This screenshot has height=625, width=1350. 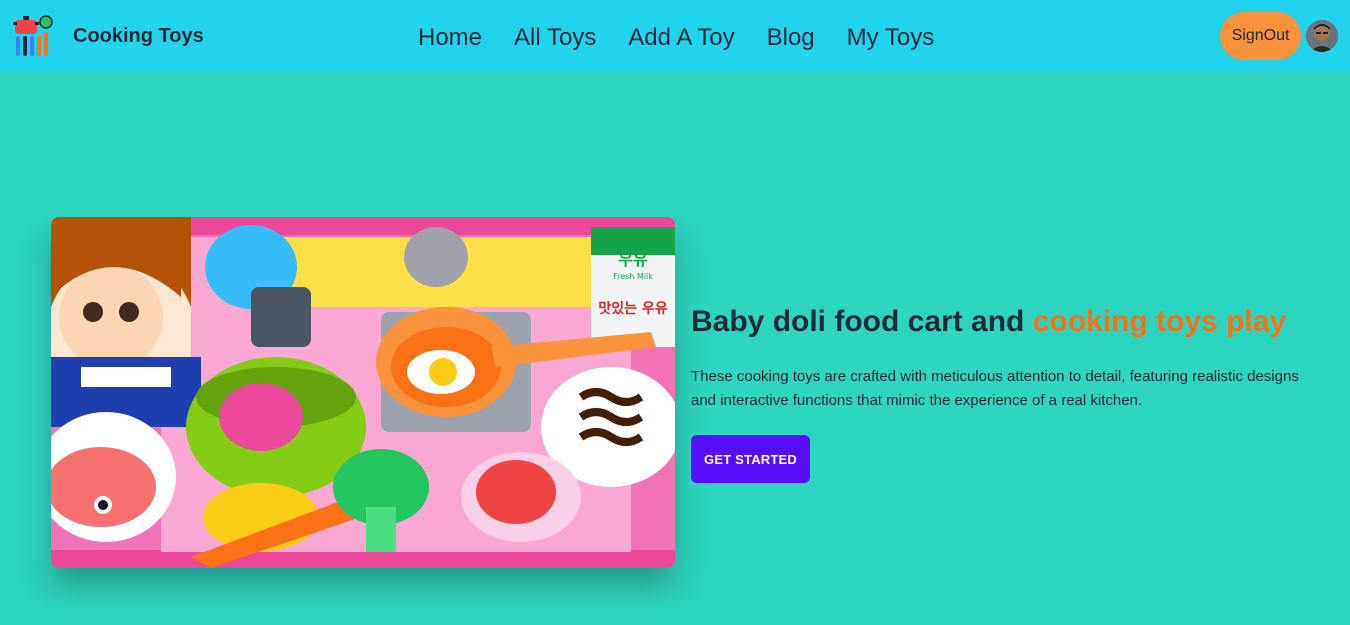 What do you see at coordinates (632, 308) in the screenshot?
I see `milk-label-tasty: 맛있는 우유` at bounding box center [632, 308].